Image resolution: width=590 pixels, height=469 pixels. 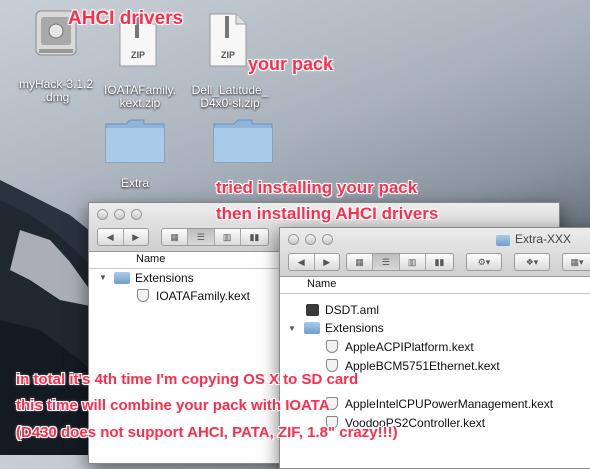 I want to click on list-item: DSDT.aml, so click(x=342, y=310).